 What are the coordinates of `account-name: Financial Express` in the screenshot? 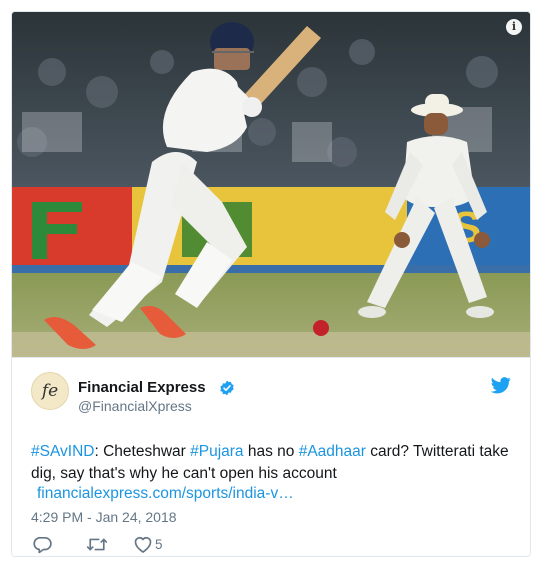 It's located at (142, 387).